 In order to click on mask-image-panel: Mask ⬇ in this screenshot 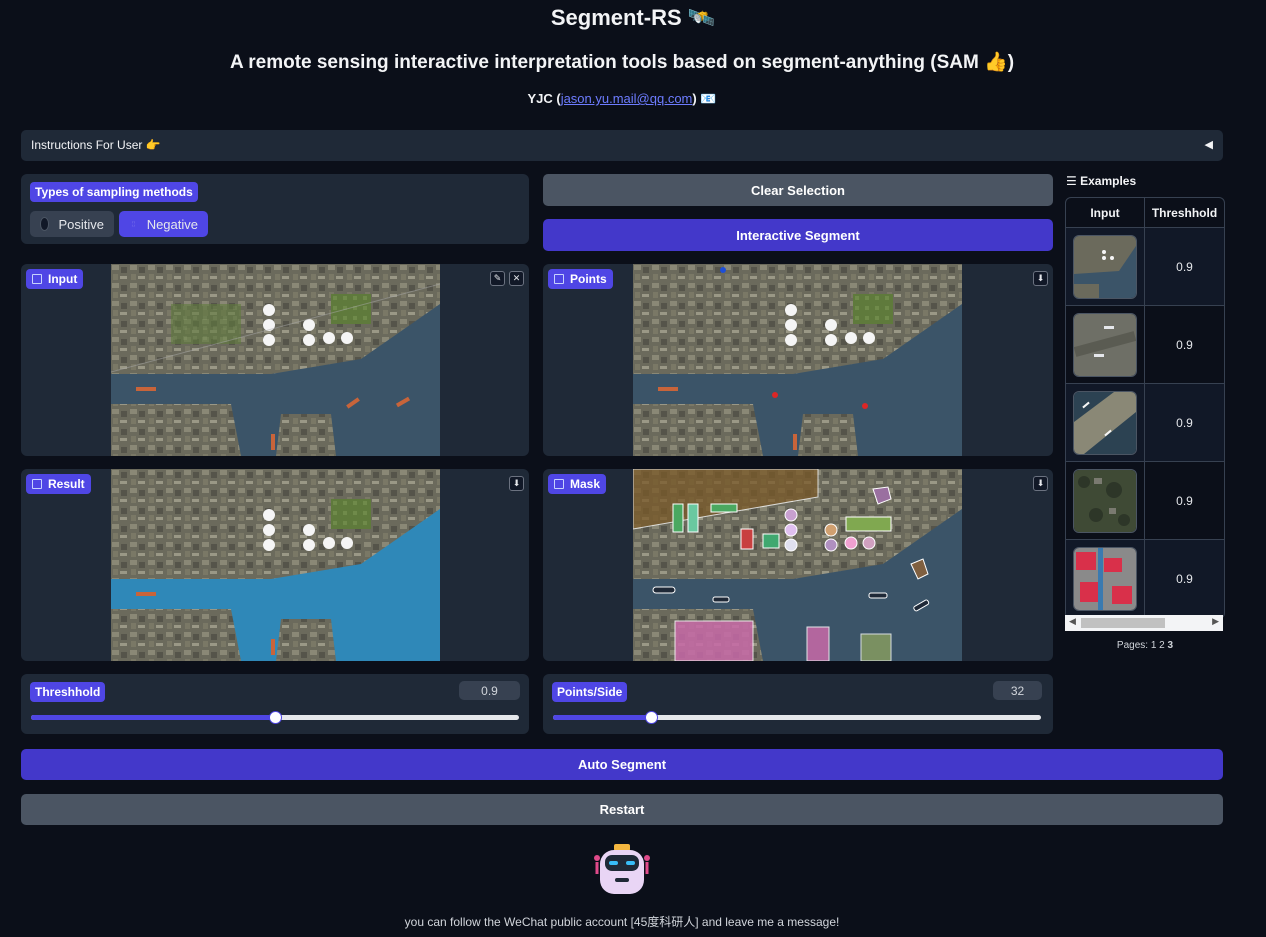, I will do `click(798, 565)`.